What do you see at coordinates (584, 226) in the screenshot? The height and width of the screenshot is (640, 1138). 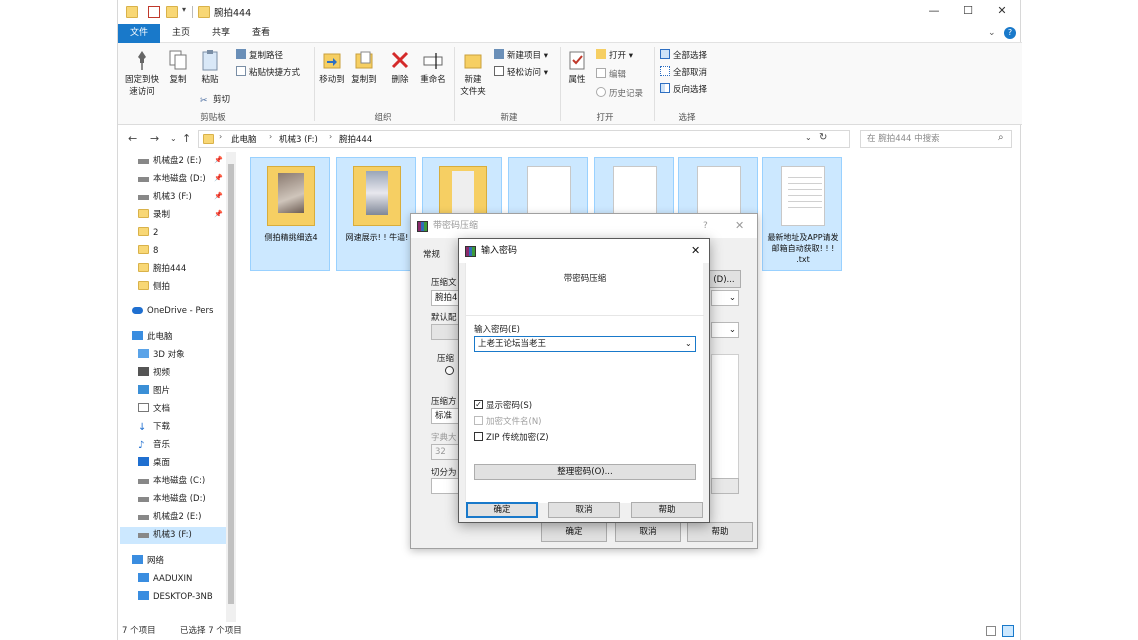 I see `archive-dialog-title-bar: 带密码压缩 ? ✕` at bounding box center [584, 226].